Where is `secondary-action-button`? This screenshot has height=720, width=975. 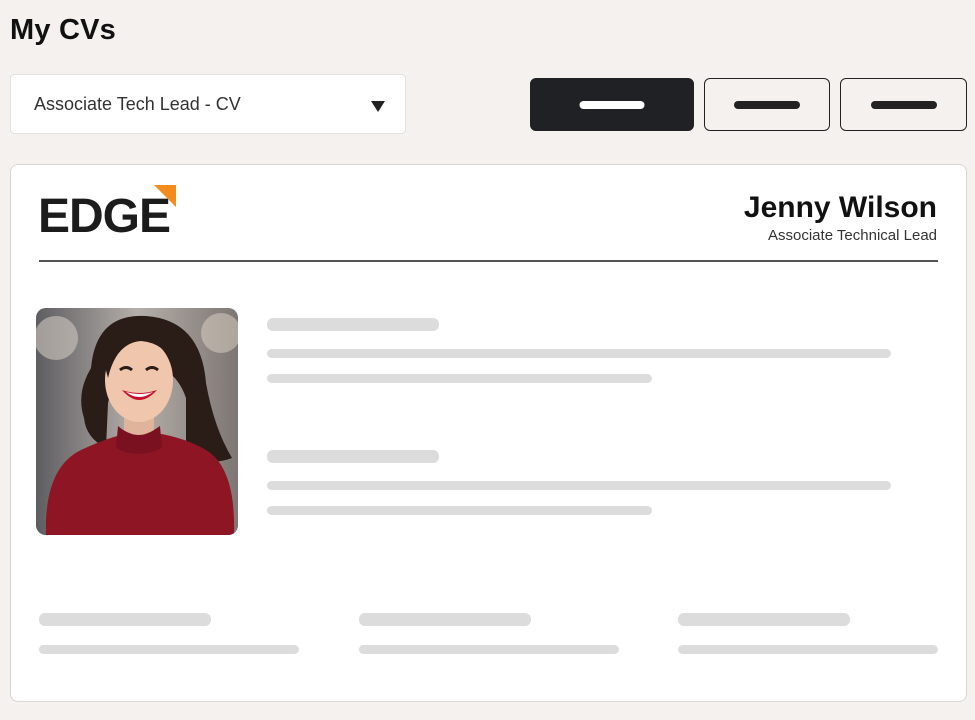 secondary-action-button is located at coordinates (767, 104).